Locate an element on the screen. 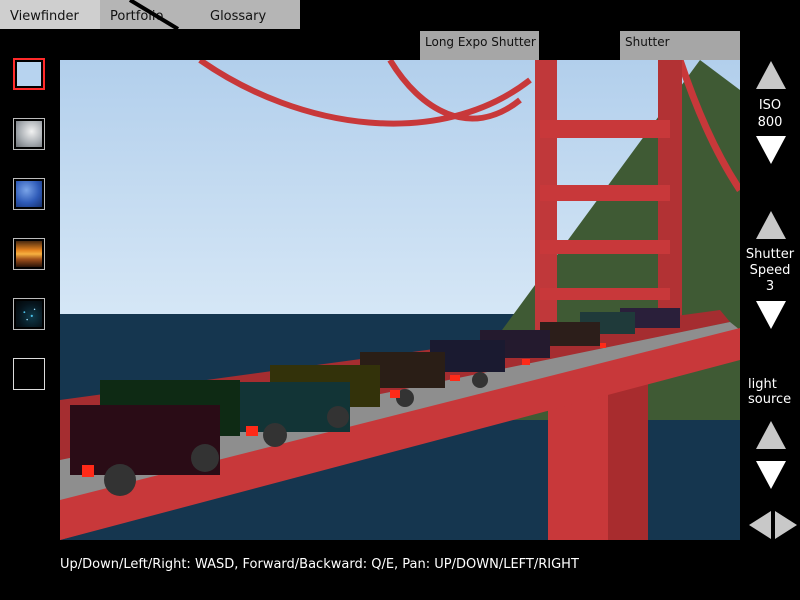 The image size is (800, 600). swatch-sunset is located at coordinates (29, 254).